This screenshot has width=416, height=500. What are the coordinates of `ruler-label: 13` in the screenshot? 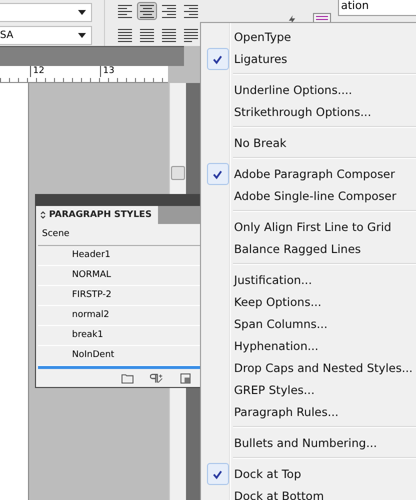 It's located at (108, 71).